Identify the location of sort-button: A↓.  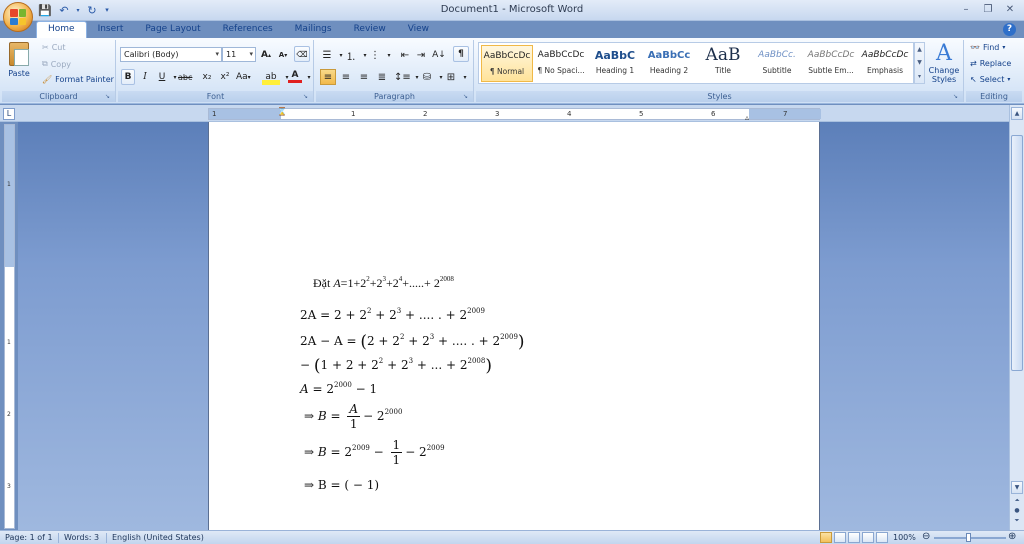
(439, 55).